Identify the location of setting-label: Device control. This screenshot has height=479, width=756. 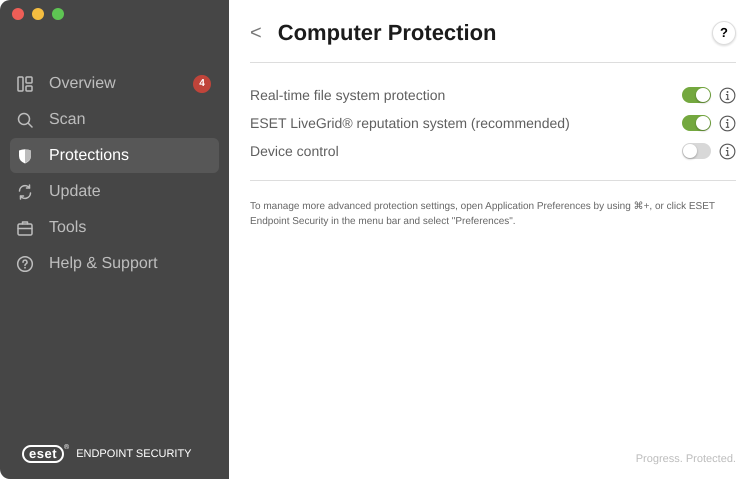
(294, 151).